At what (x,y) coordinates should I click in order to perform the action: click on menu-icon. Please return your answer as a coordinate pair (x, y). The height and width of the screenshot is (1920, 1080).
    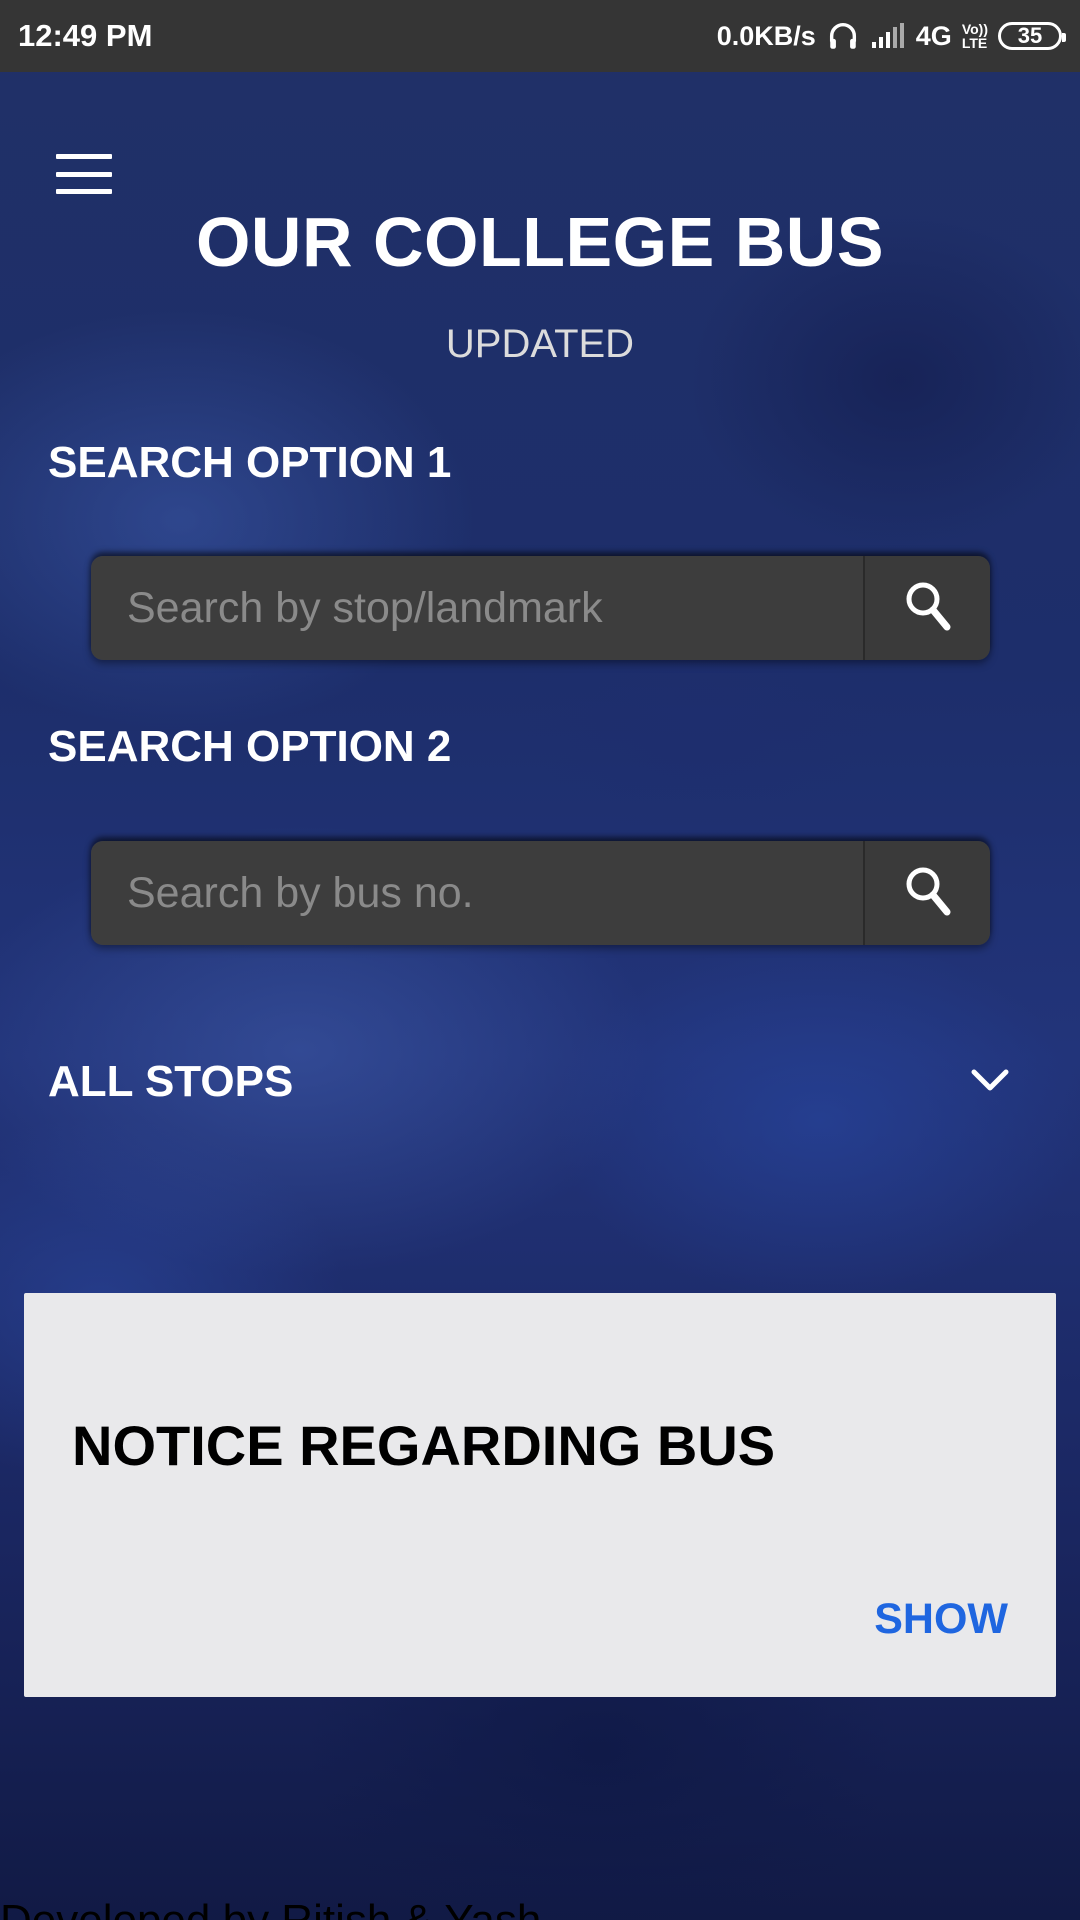
    Looking at the image, I should click on (84, 174).